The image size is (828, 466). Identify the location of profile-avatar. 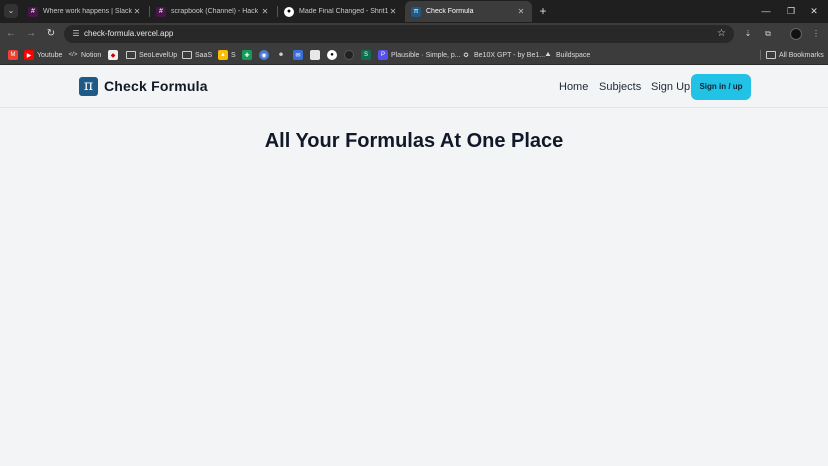
(796, 34).